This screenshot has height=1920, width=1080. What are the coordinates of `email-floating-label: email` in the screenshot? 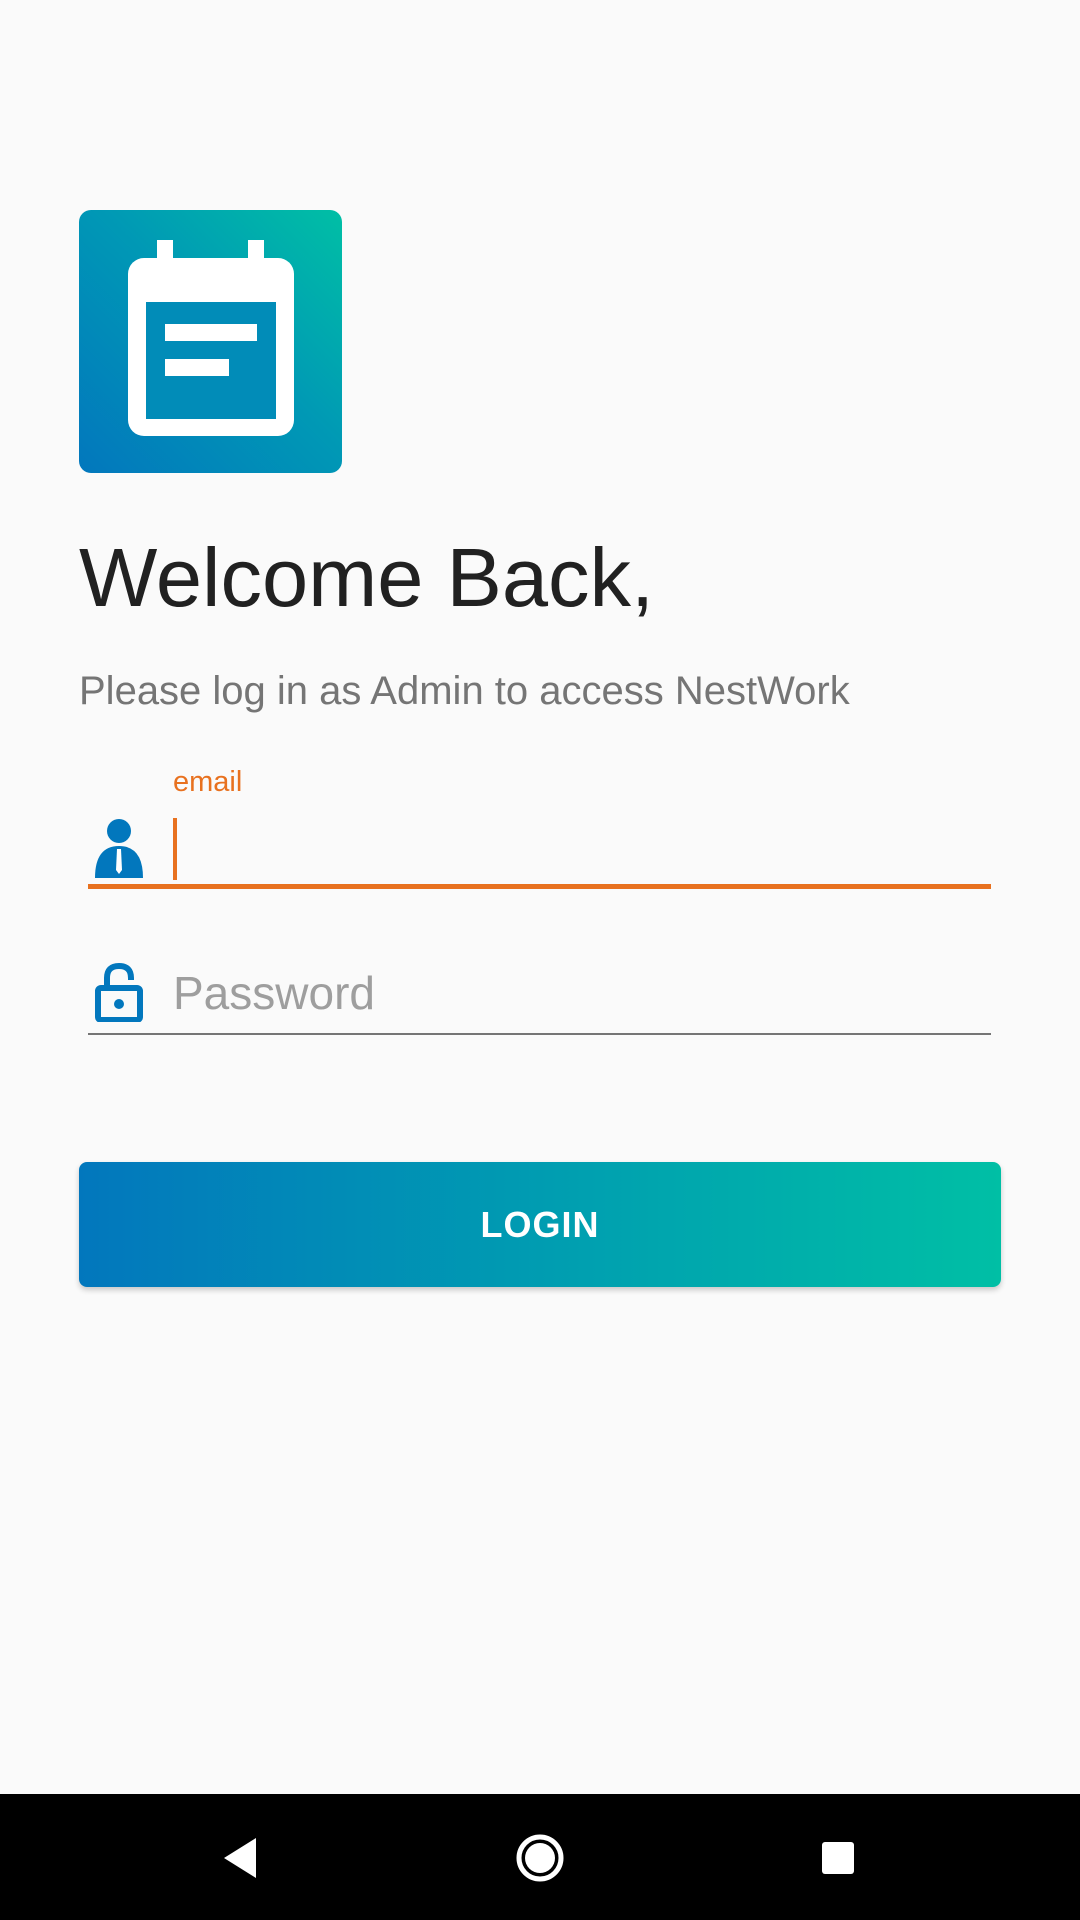 It's located at (208, 782).